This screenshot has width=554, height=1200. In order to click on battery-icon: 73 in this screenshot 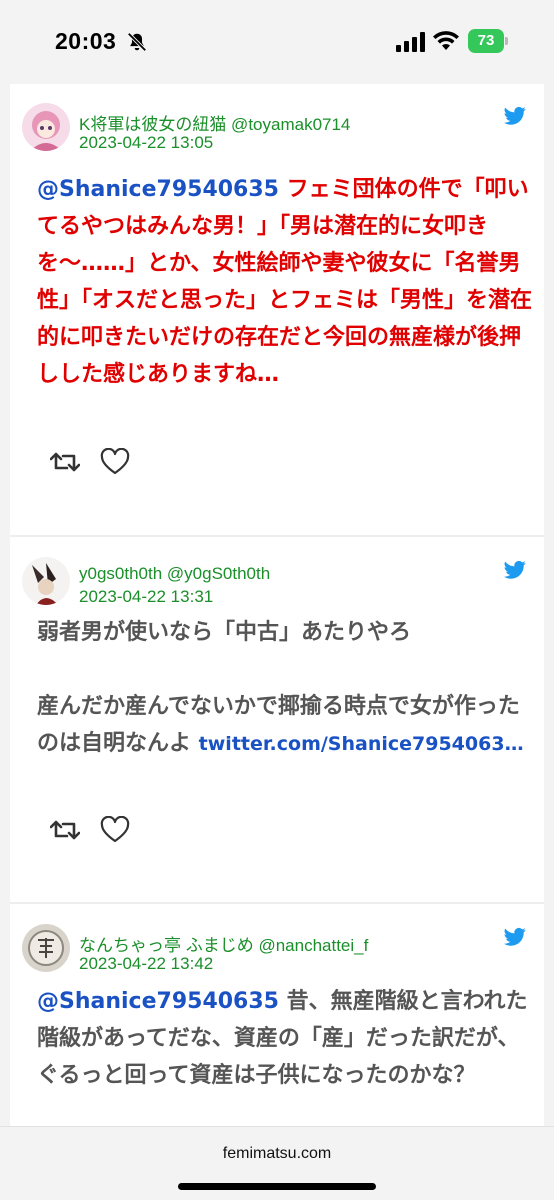, I will do `click(488, 41)`.